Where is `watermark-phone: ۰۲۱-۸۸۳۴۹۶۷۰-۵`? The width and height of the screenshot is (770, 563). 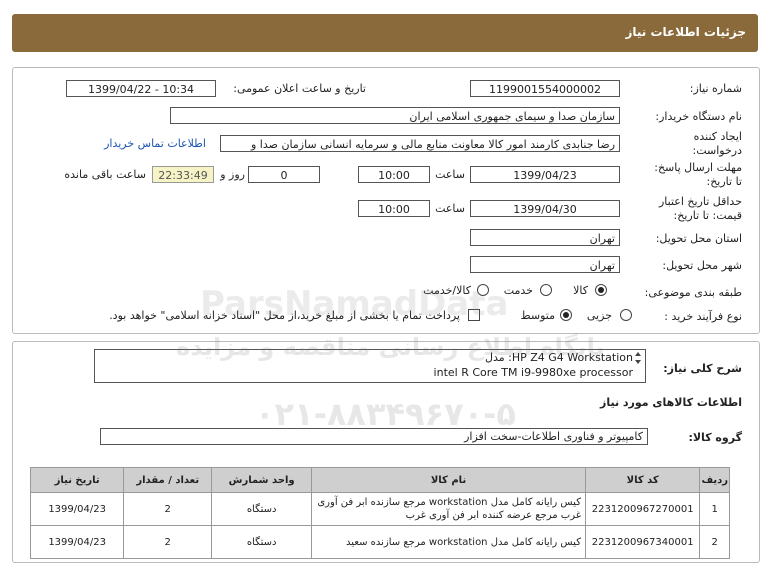 watermark-phone: ۰۲۱-۸۸۳۴۹۶۷۰-۵ is located at coordinates (385, 414).